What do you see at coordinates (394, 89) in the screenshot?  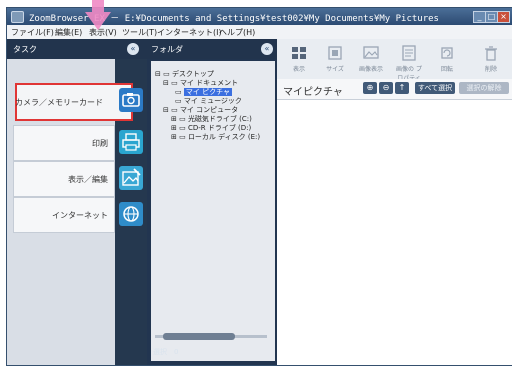 I see `folder-header-row: マイピクチャ ⊕ ⊖ ↑ すべて選択 選択の解除` at bounding box center [394, 89].